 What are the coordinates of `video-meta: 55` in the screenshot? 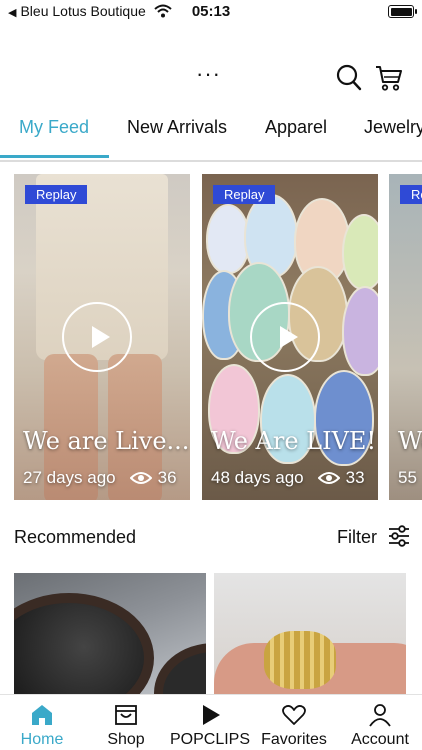 It's located at (407, 478).